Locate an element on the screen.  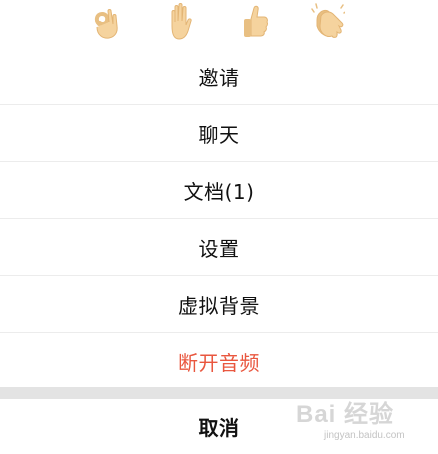
disconnect-audio-button: 断开音频 is located at coordinates (219, 361).